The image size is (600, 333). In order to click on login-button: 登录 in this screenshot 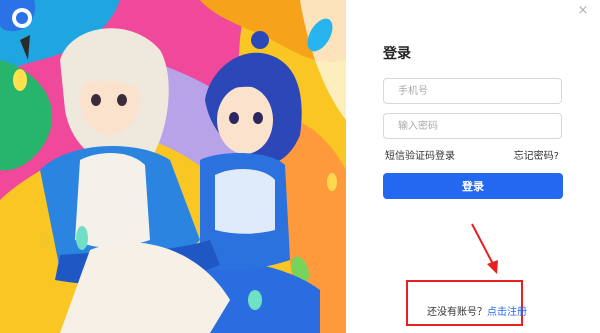, I will do `click(473, 186)`.